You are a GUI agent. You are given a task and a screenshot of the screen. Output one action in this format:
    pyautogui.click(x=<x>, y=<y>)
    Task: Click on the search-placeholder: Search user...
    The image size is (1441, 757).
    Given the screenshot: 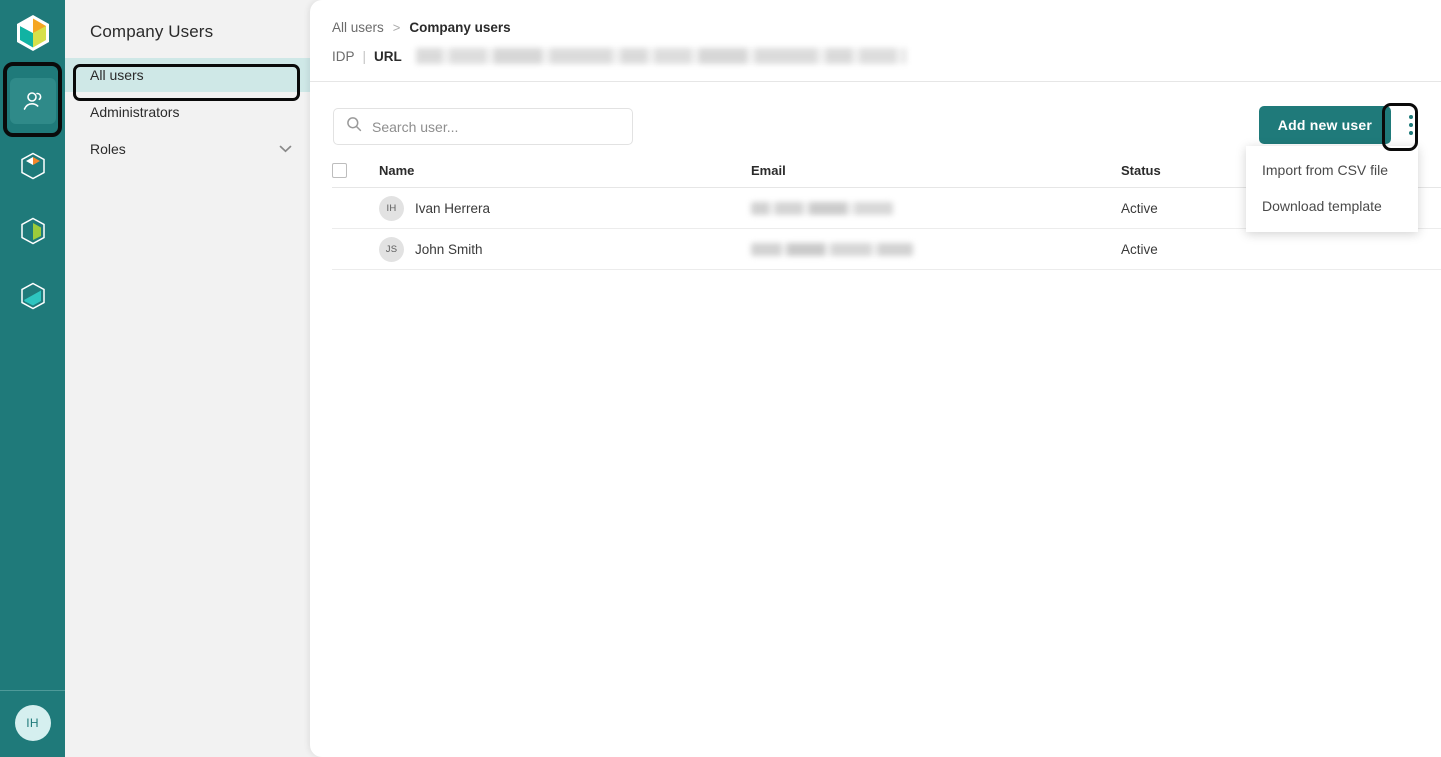 What is the action you would take?
    pyautogui.click(x=415, y=126)
    